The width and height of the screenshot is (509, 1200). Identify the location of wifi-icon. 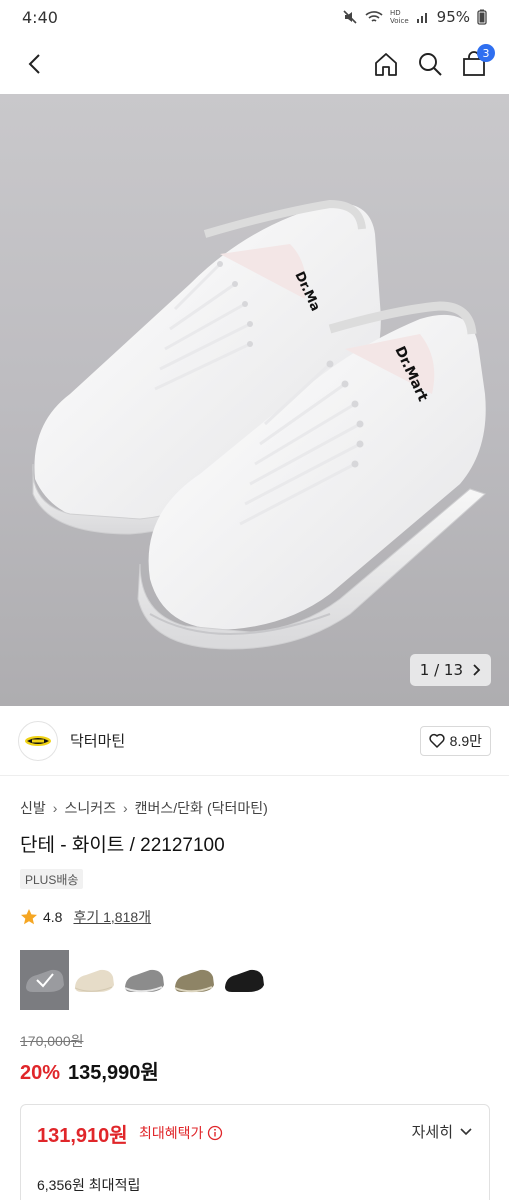
(374, 16).